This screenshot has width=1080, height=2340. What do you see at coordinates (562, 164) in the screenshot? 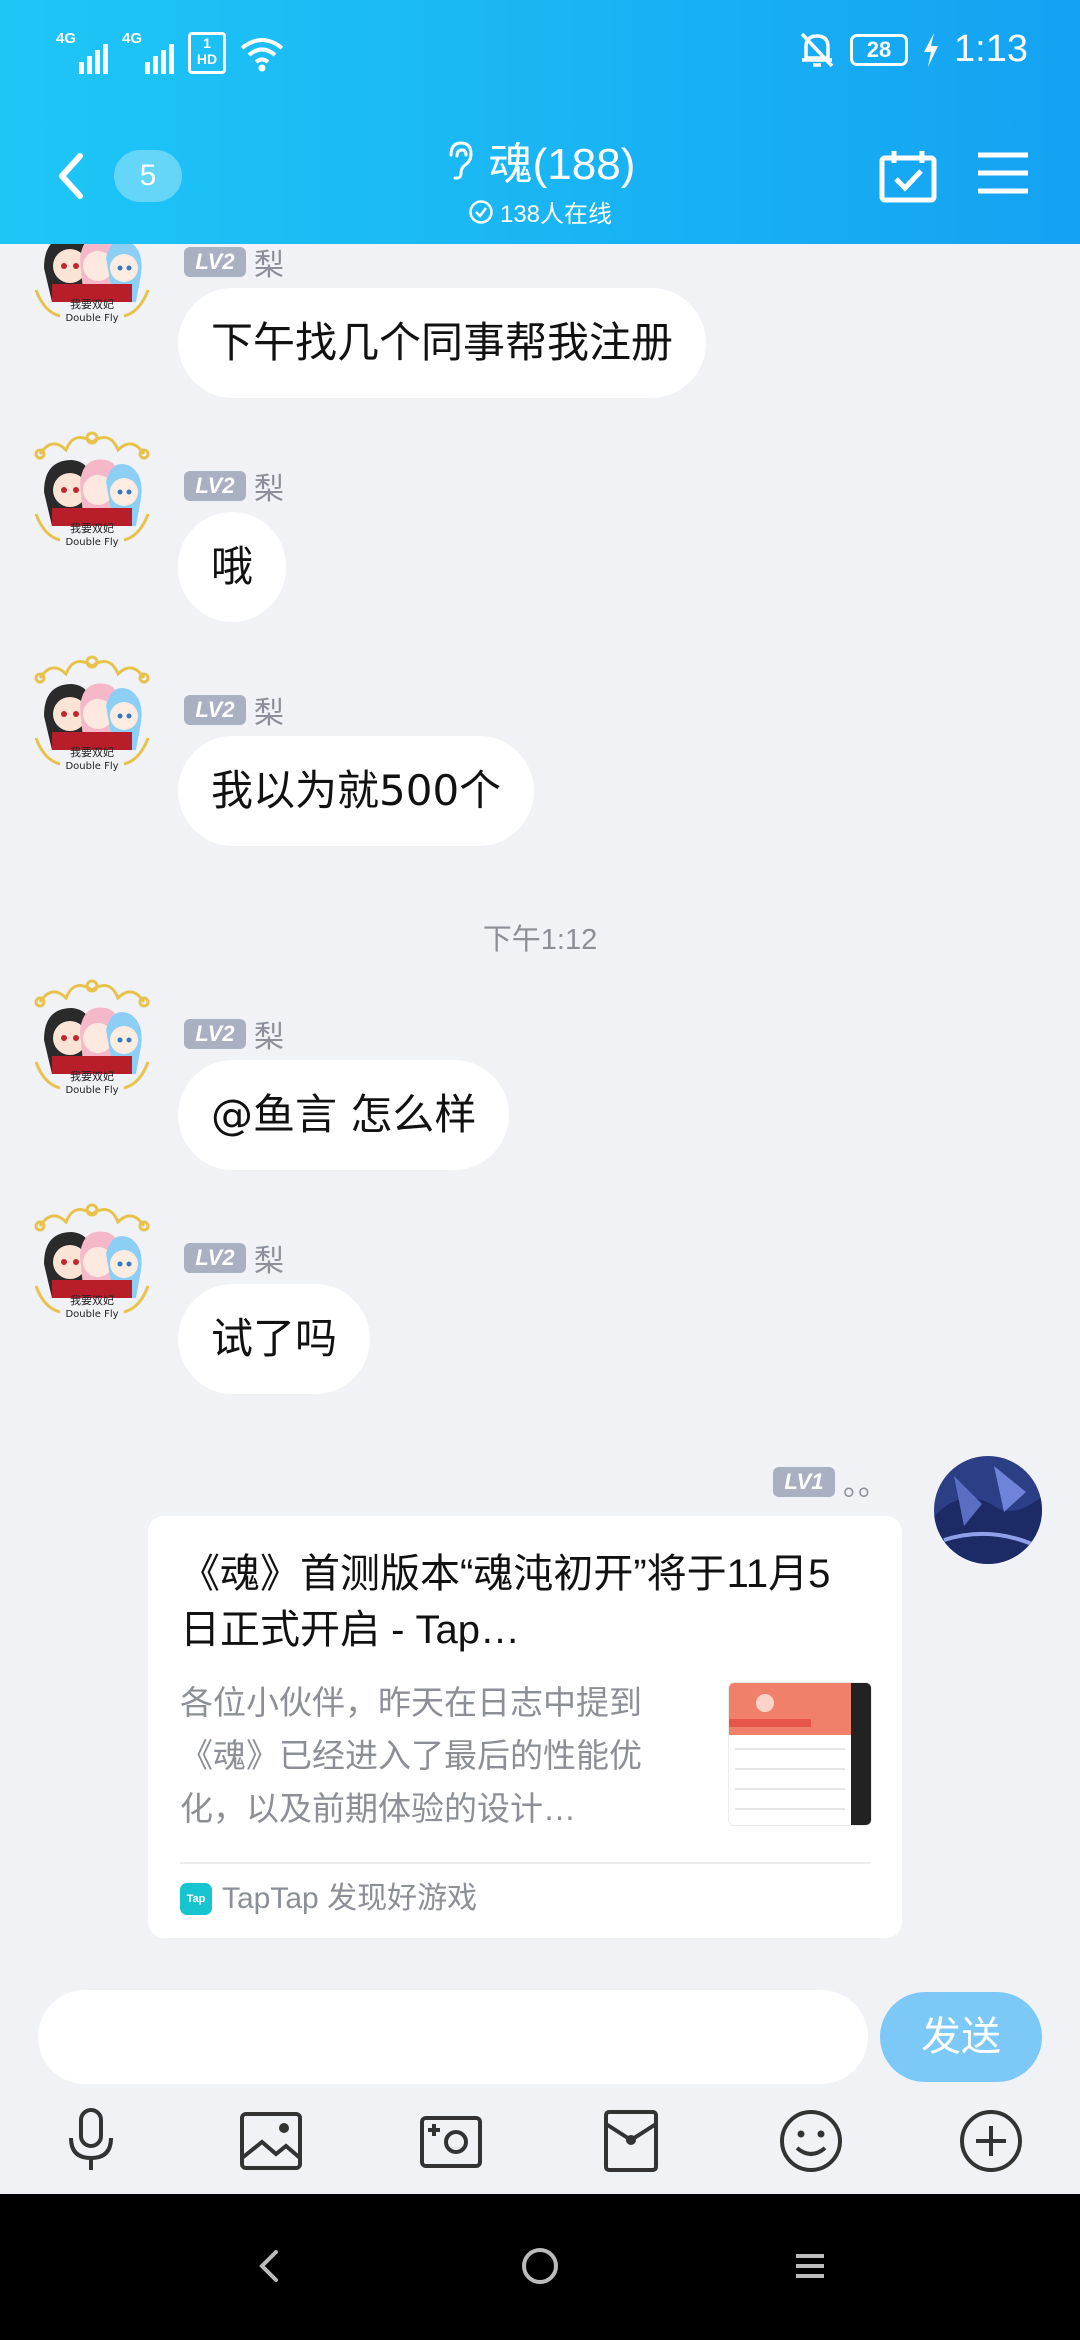
I see `group-title: 魂(188)` at bounding box center [562, 164].